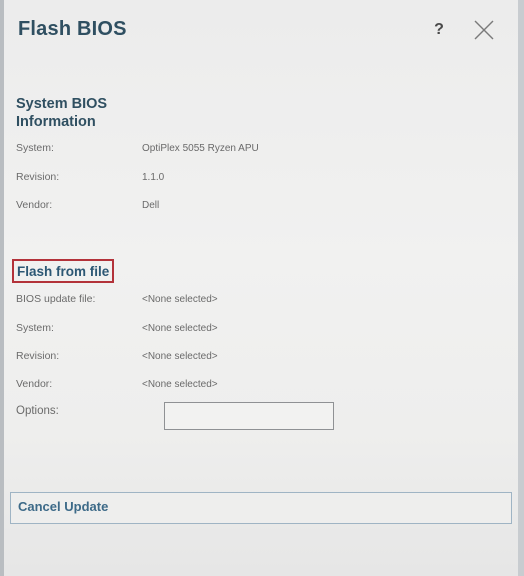 Image resolution: width=524 pixels, height=576 pixels. What do you see at coordinates (153, 177) in the screenshot?
I see `revision-value: 1.1.0` at bounding box center [153, 177].